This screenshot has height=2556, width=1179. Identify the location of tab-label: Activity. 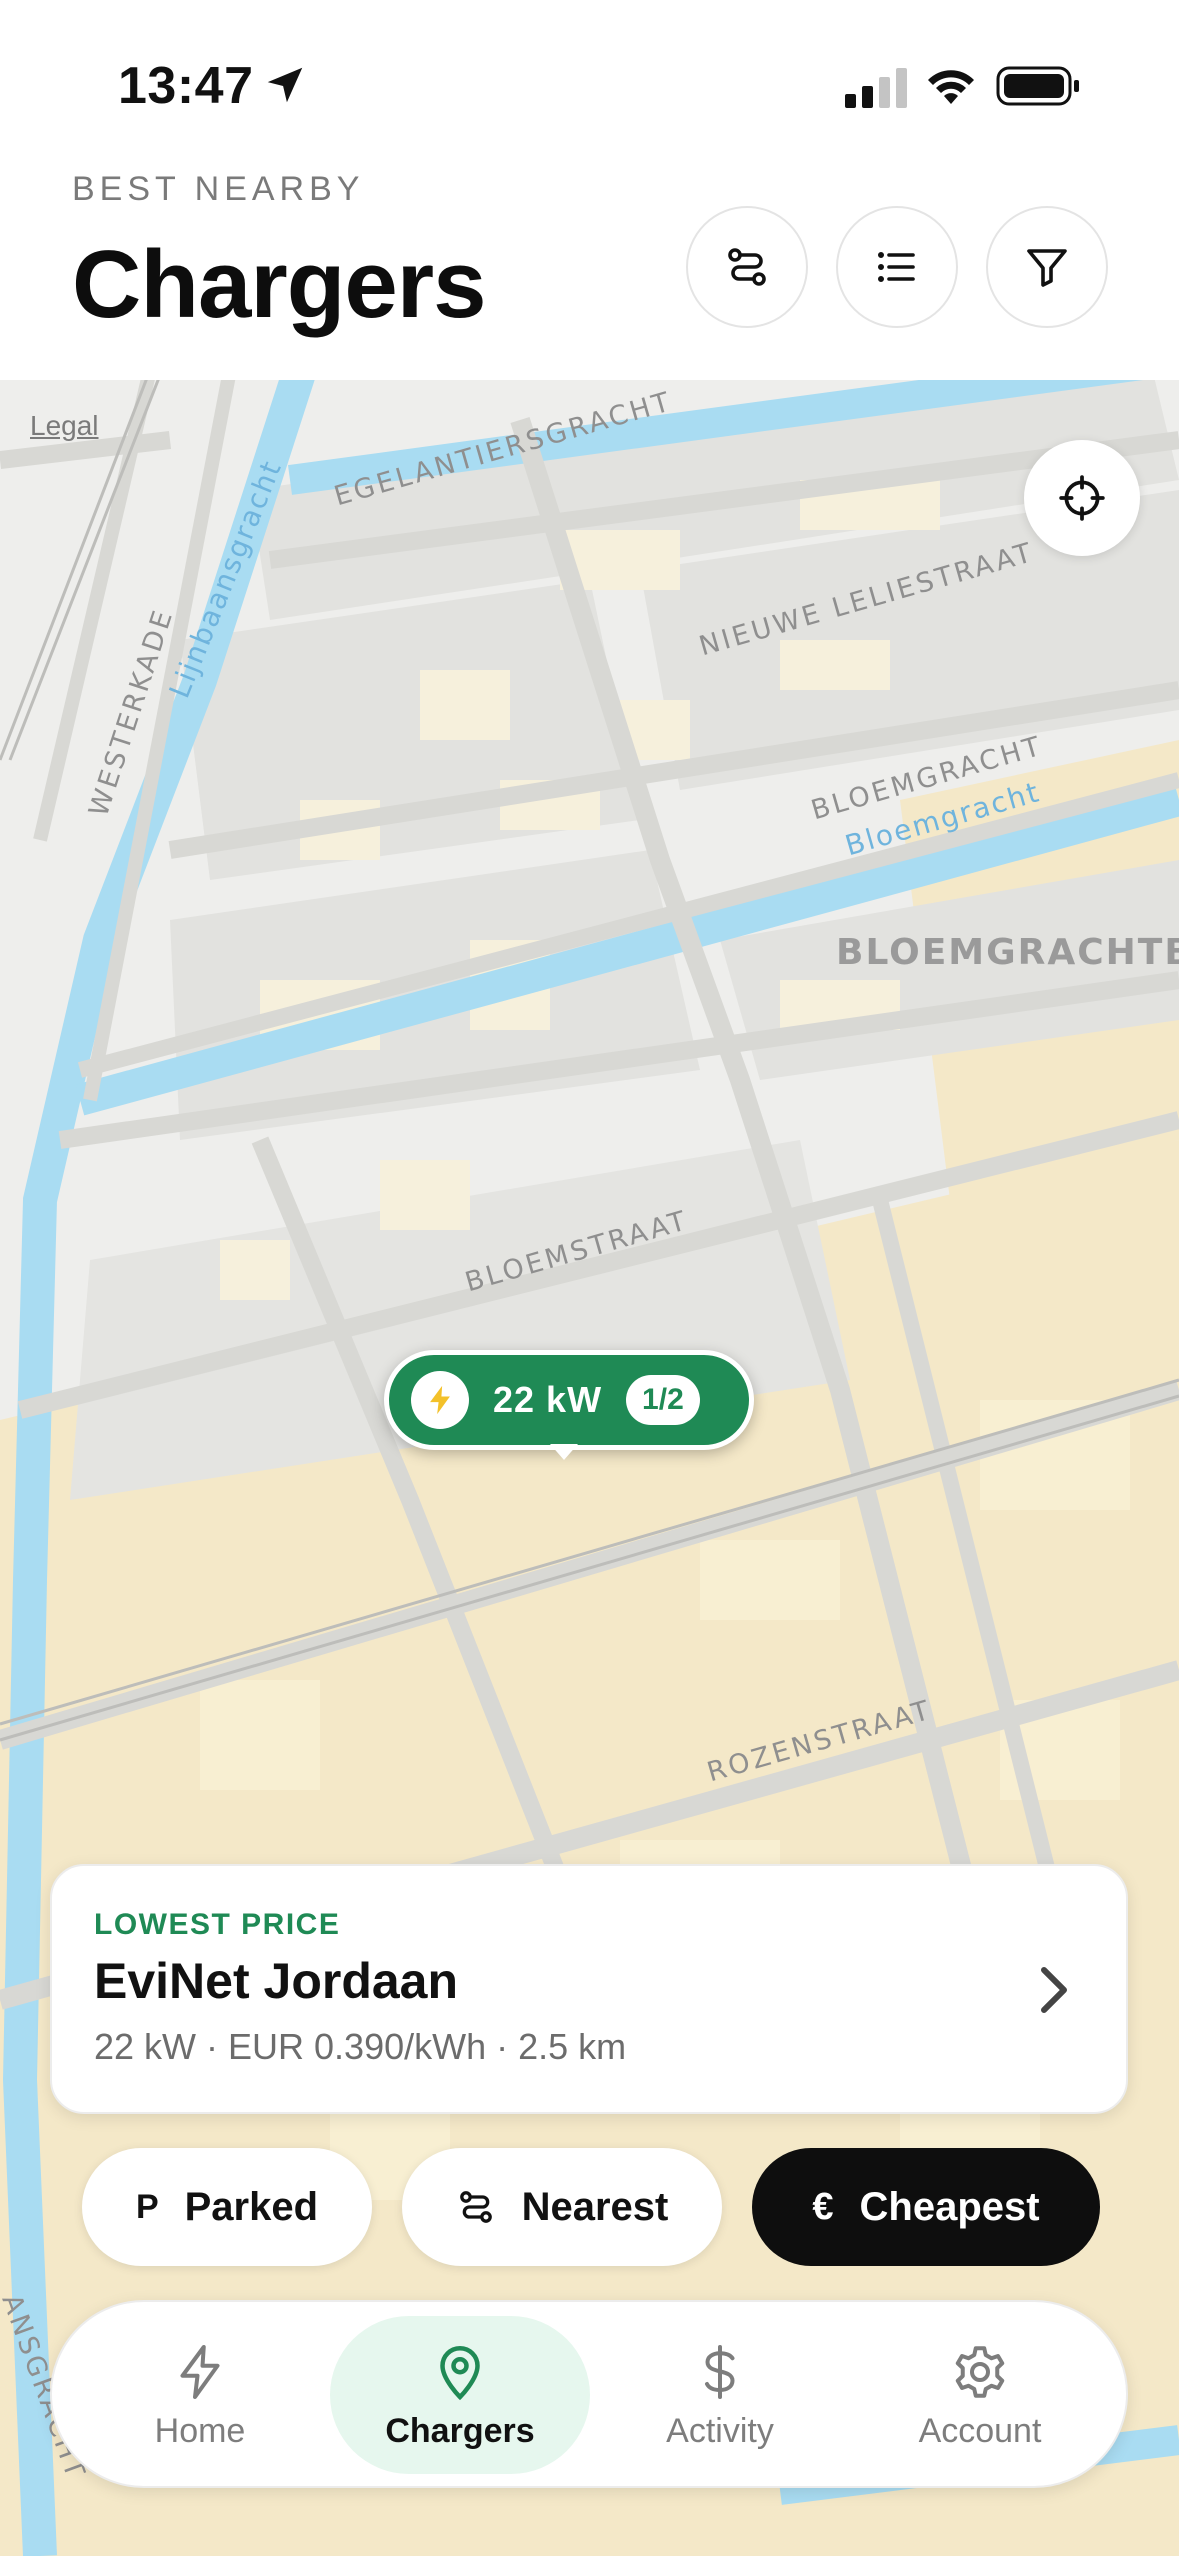
(720, 2430).